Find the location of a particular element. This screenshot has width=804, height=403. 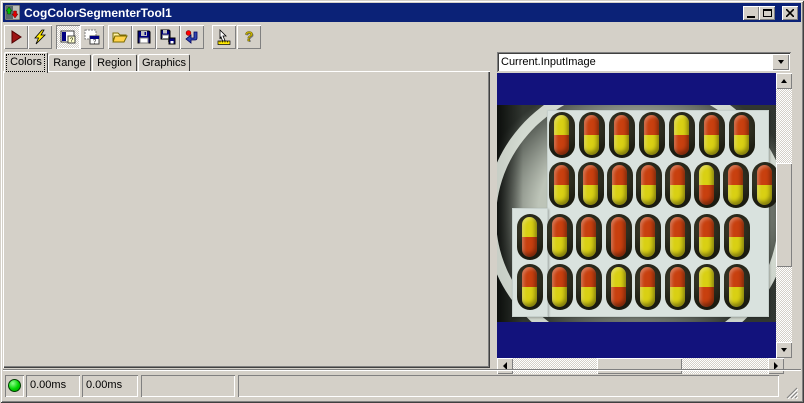

chevron-down-icon is located at coordinates (780, 62).